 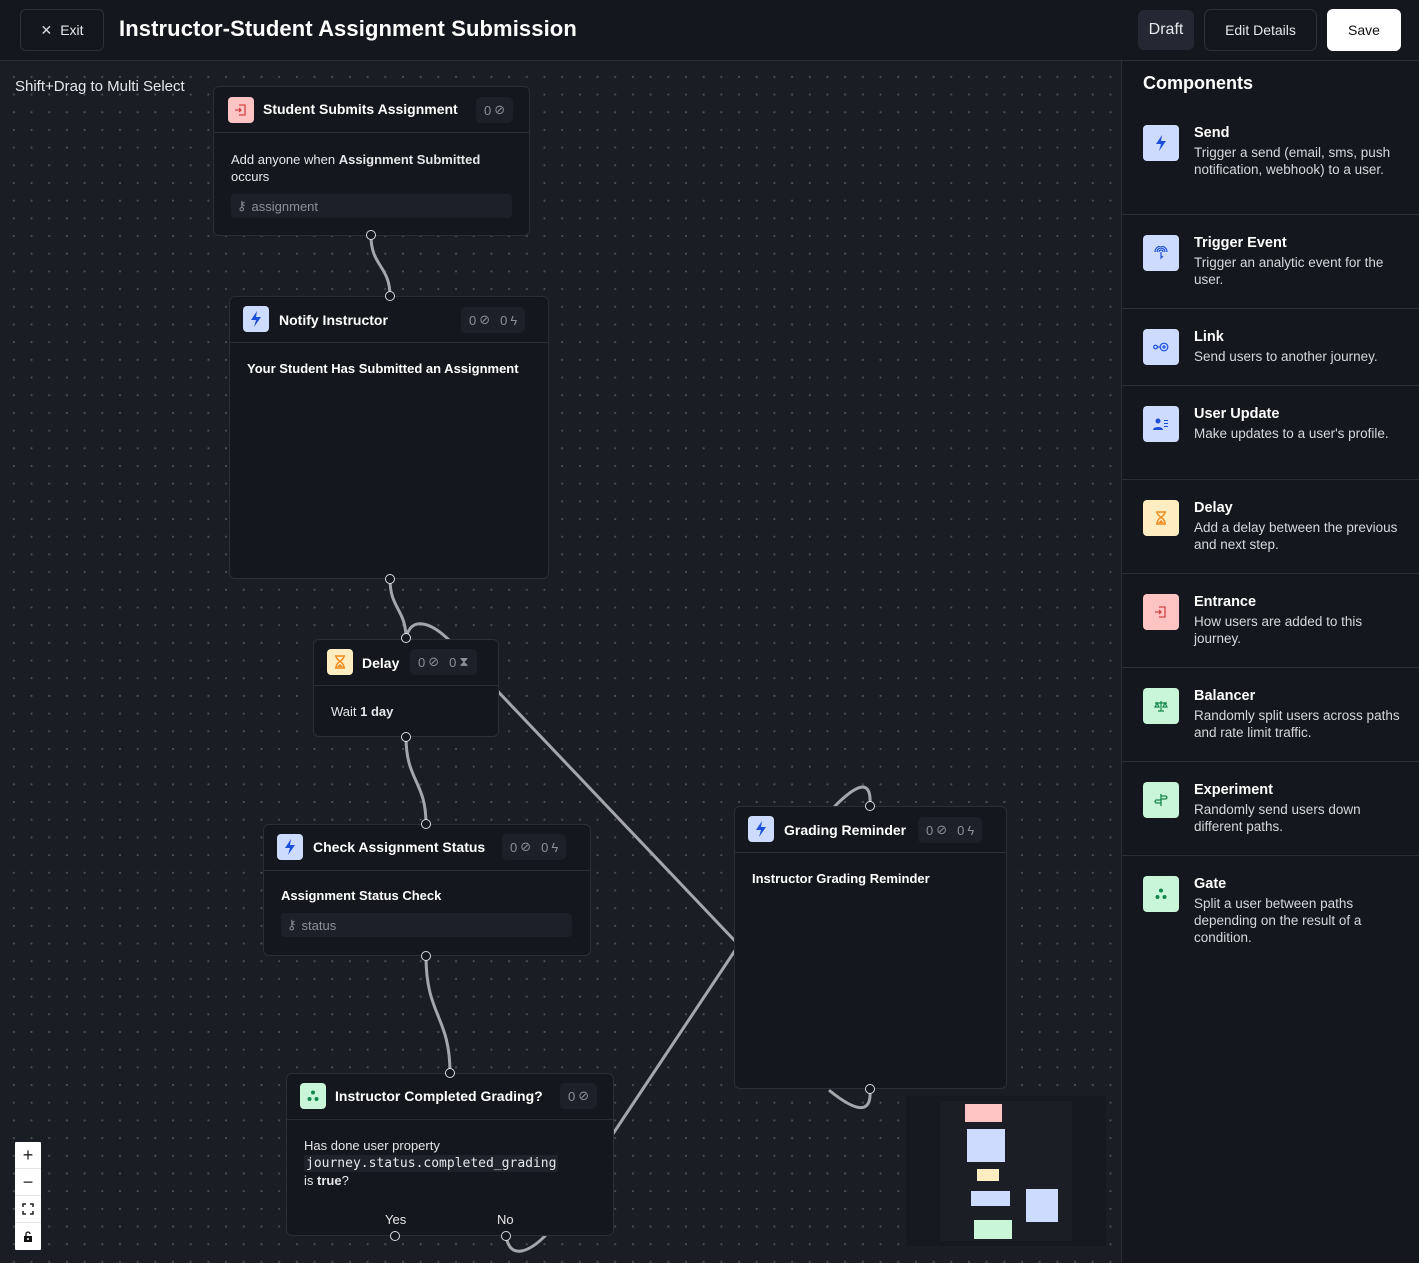 I want to click on component-name: Delay, so click(x=1213, y=508).